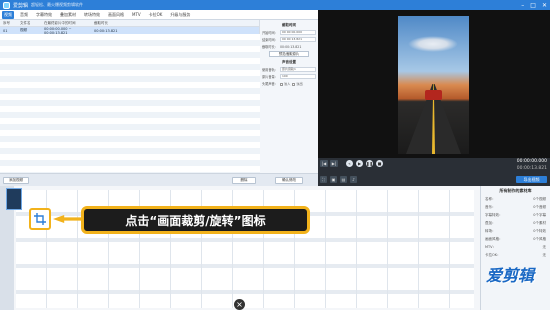  Describe the element at coordinates (159, 179) in the screenshot. I see `list-toolbar: 添加视频 删除 确认修改` at that location.